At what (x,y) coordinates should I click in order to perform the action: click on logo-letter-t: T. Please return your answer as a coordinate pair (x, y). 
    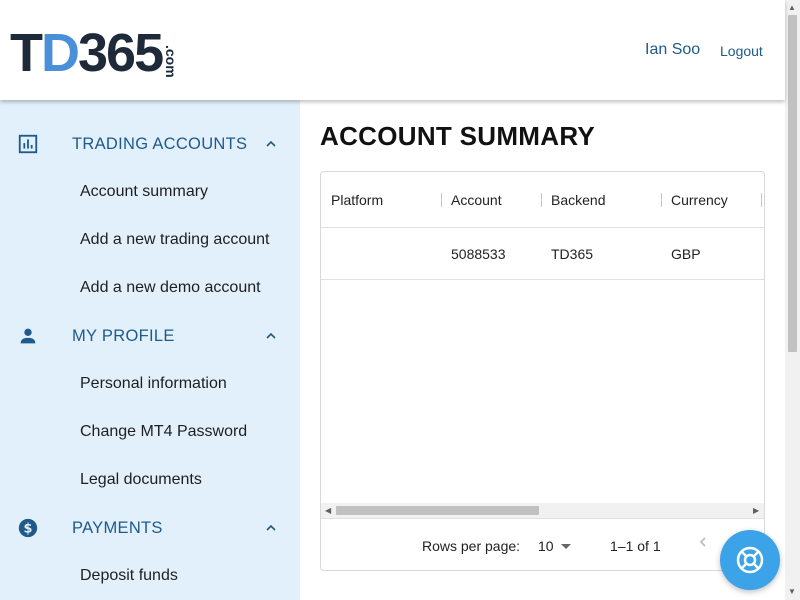
    Looking at the image, I should click on (26, 53).